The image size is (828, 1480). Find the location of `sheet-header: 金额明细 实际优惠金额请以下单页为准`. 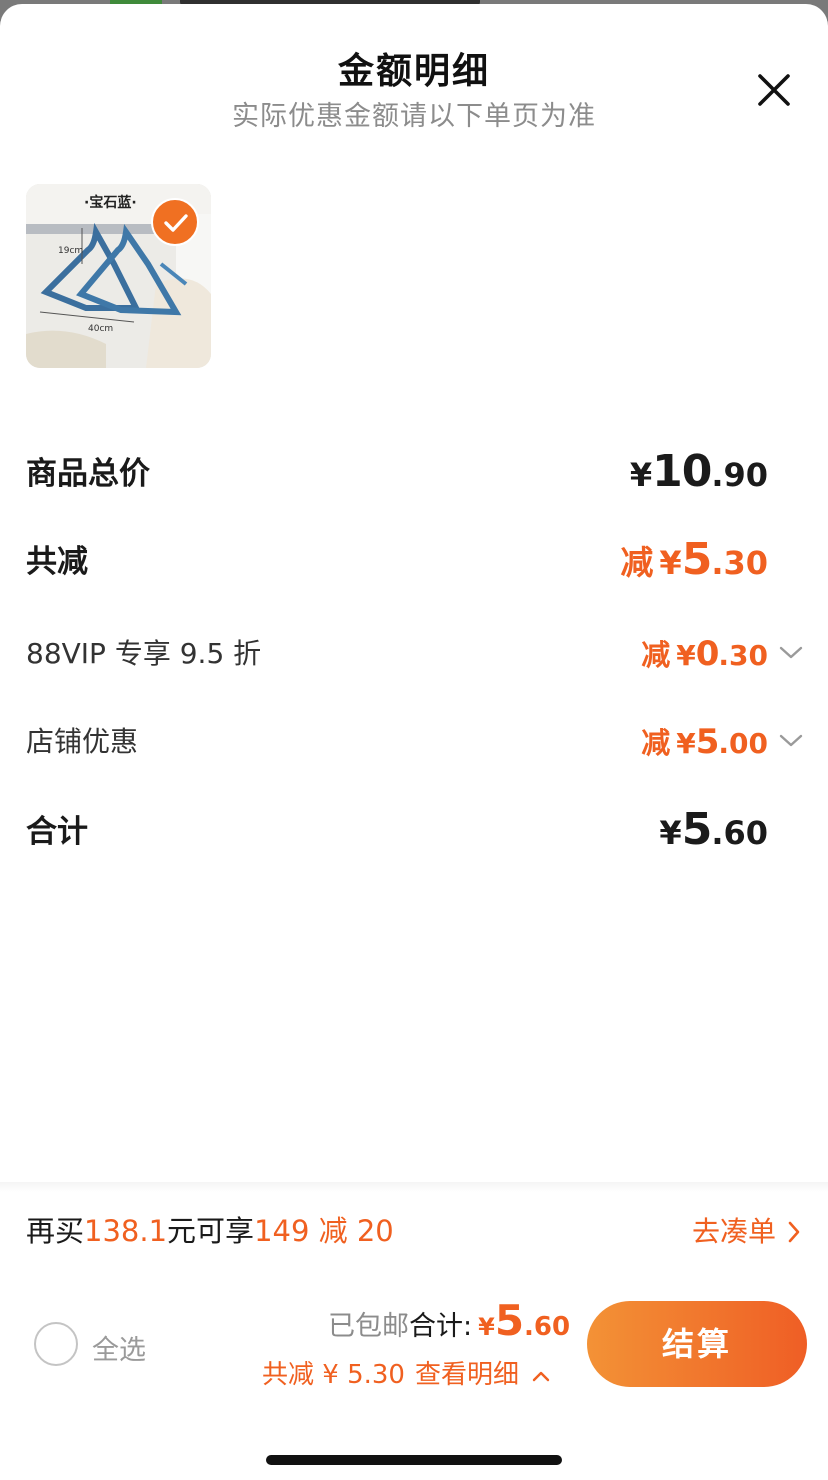

sheet-header: 金额明细 实际优惠金额请以下单页为准 is located at coordinates (414, 74).